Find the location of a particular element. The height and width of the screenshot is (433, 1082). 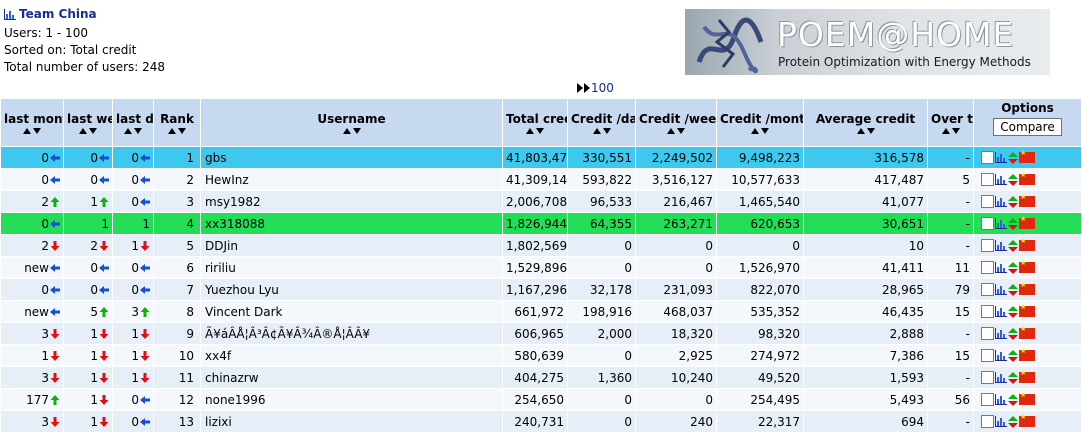

col-header-rank: Rank is located at coordinates (177, 122).